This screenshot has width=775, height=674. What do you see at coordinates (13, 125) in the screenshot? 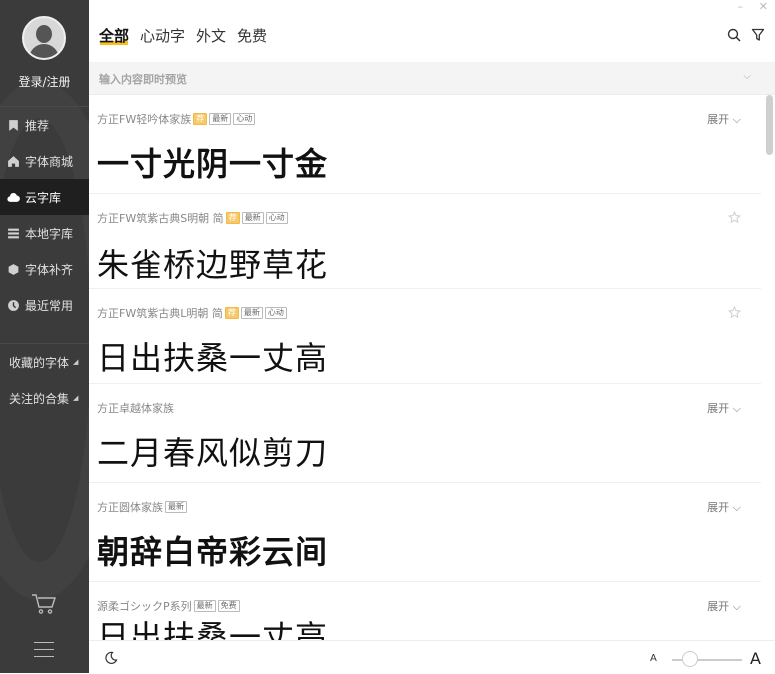
I see `bookmark-icon` at bounding box center [13, 125].